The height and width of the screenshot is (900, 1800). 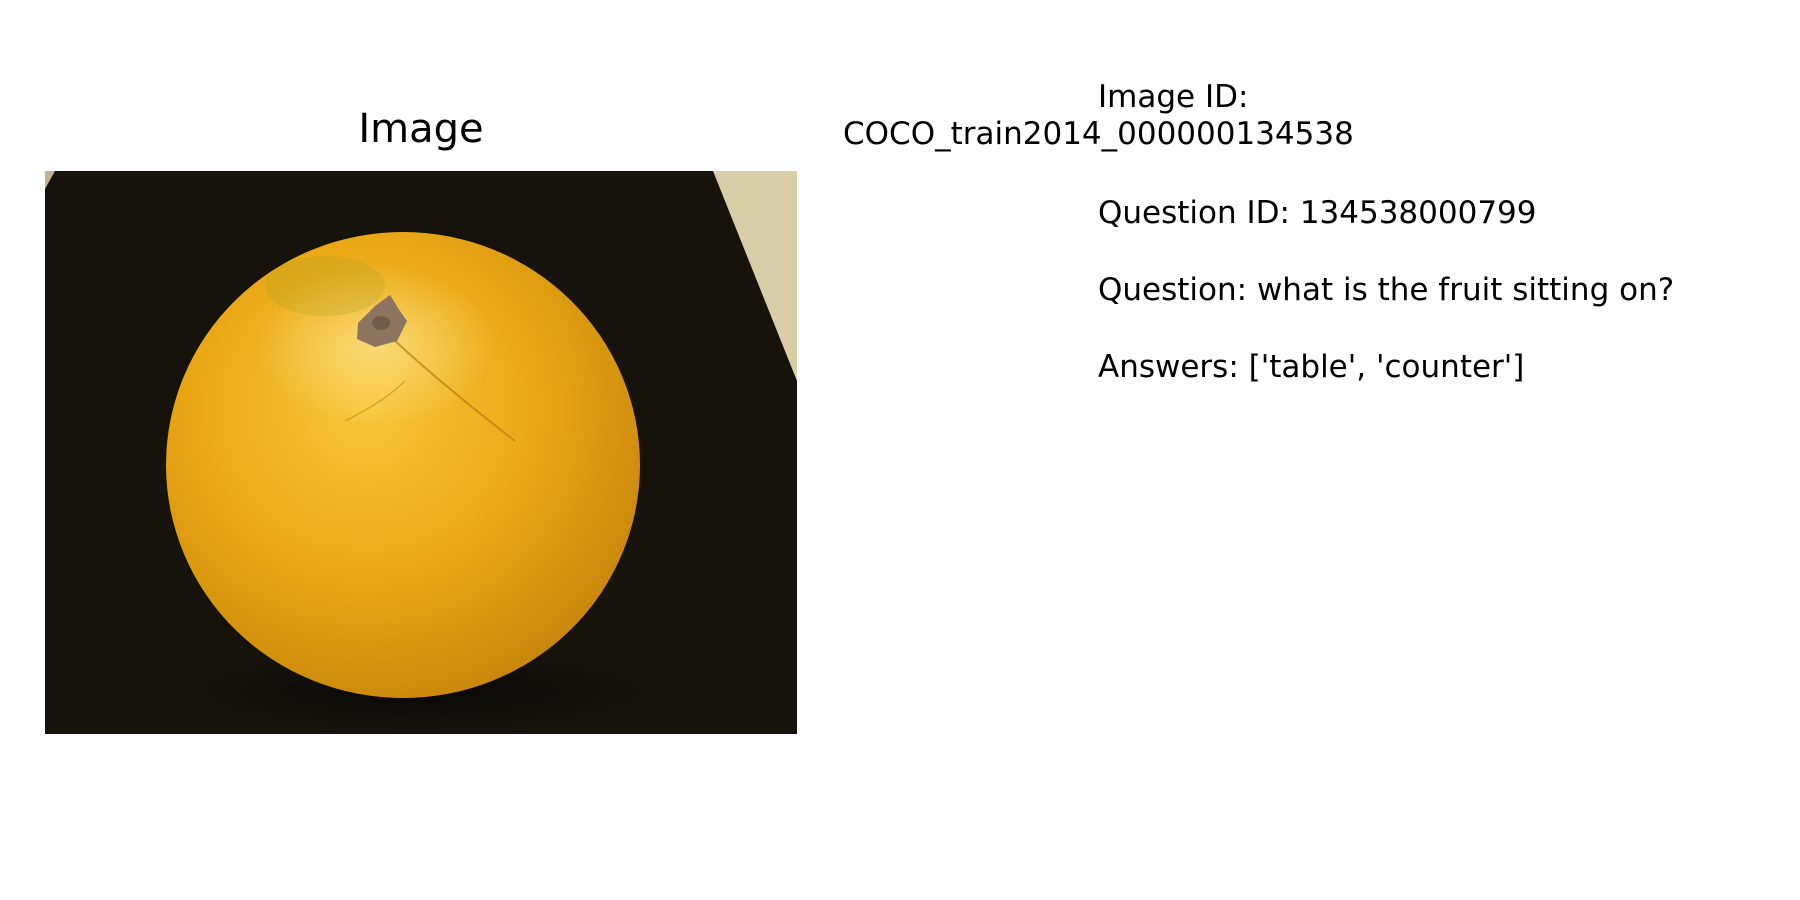 What do you see at coordinates (1098, 134) in the screenshot?
I see `image-id-value: COCO_train2014_000000134538` at bounding box center [1098, 134].